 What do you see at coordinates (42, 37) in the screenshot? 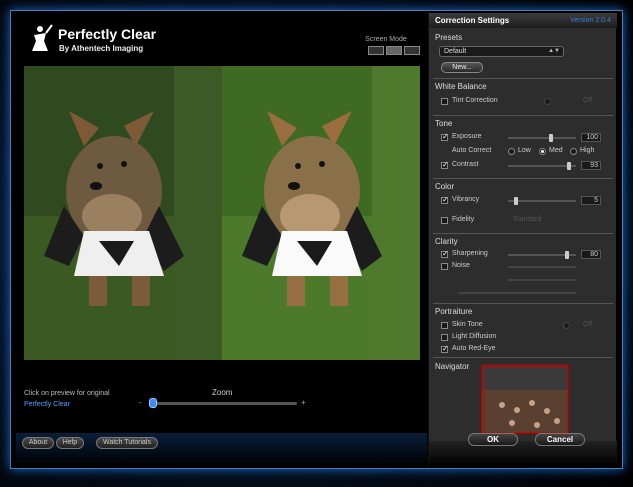
I see `brand-figure-icon` at bounding box center [42, 37].